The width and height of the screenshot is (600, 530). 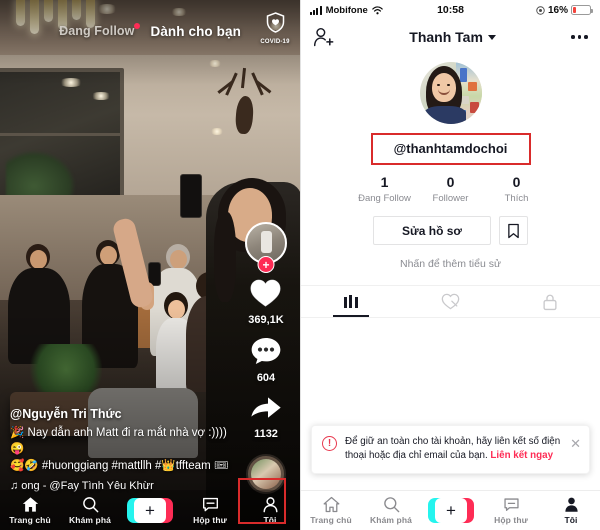 I want to click on tab-private, so click(x=550, y=301).